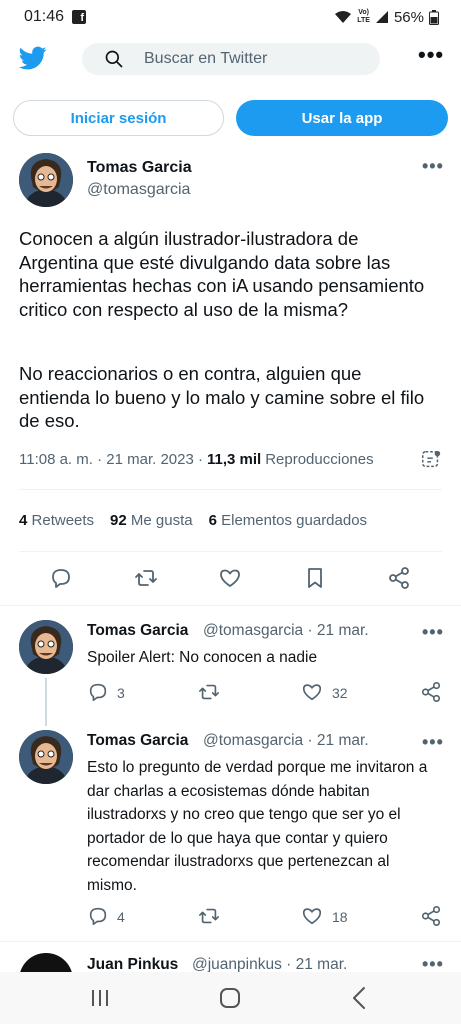  What do you see at coordinates (79, 17) in the screenshot?
I see `facebook-notification-icon: f` at bounding box center [79, 17].